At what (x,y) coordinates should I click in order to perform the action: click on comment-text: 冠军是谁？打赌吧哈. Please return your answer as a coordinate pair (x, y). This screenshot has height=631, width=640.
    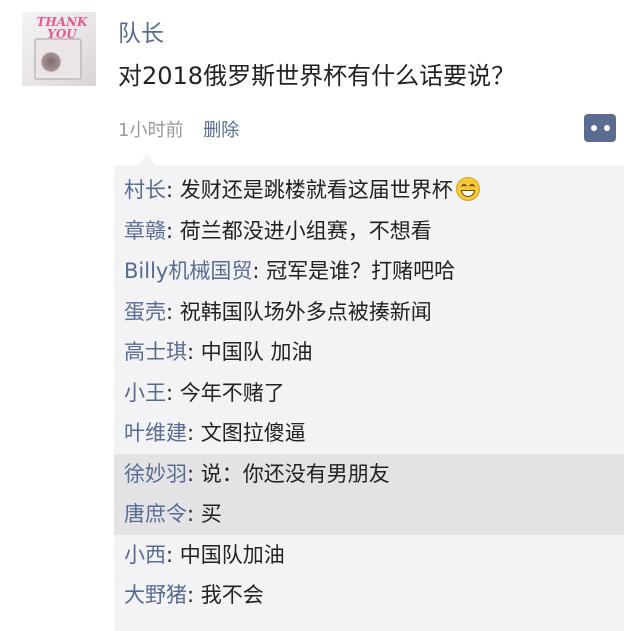
    Looking at the image, I should click on (361, 271).